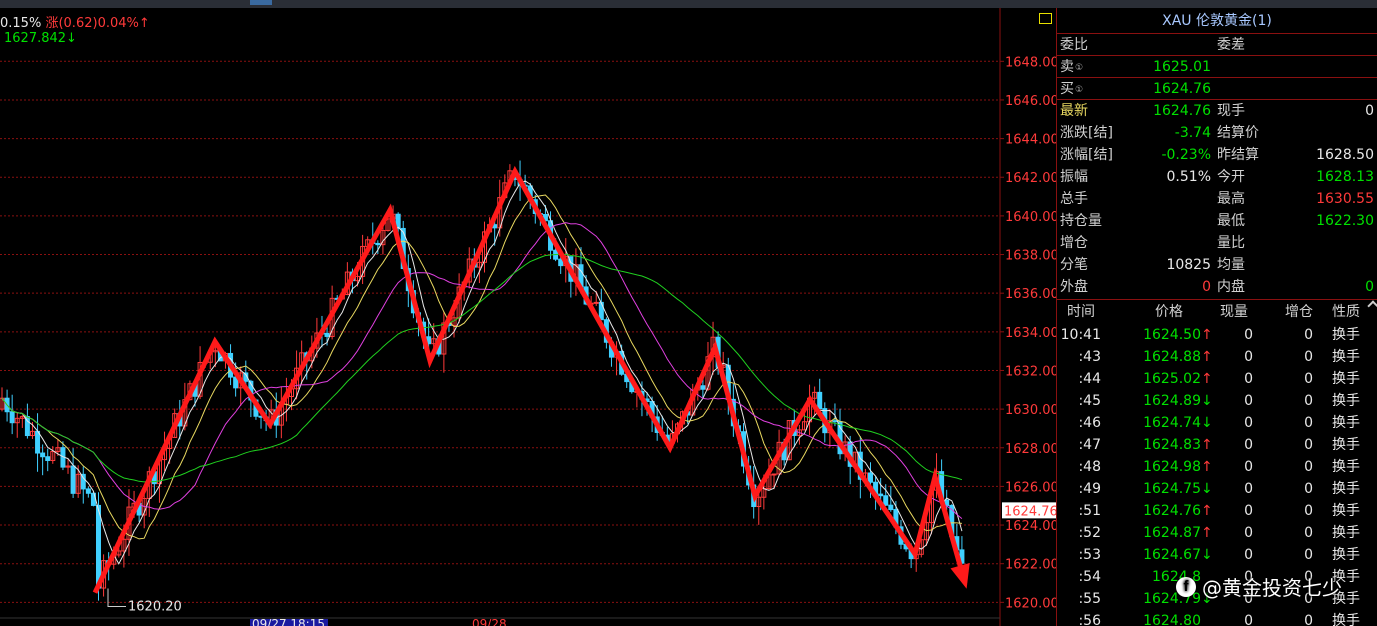 This screenshot has height=626, width=1377. What do you see at coordinates (596, 302) in the screenshot?
I see `candle-up` at bounding box center [596, 302].